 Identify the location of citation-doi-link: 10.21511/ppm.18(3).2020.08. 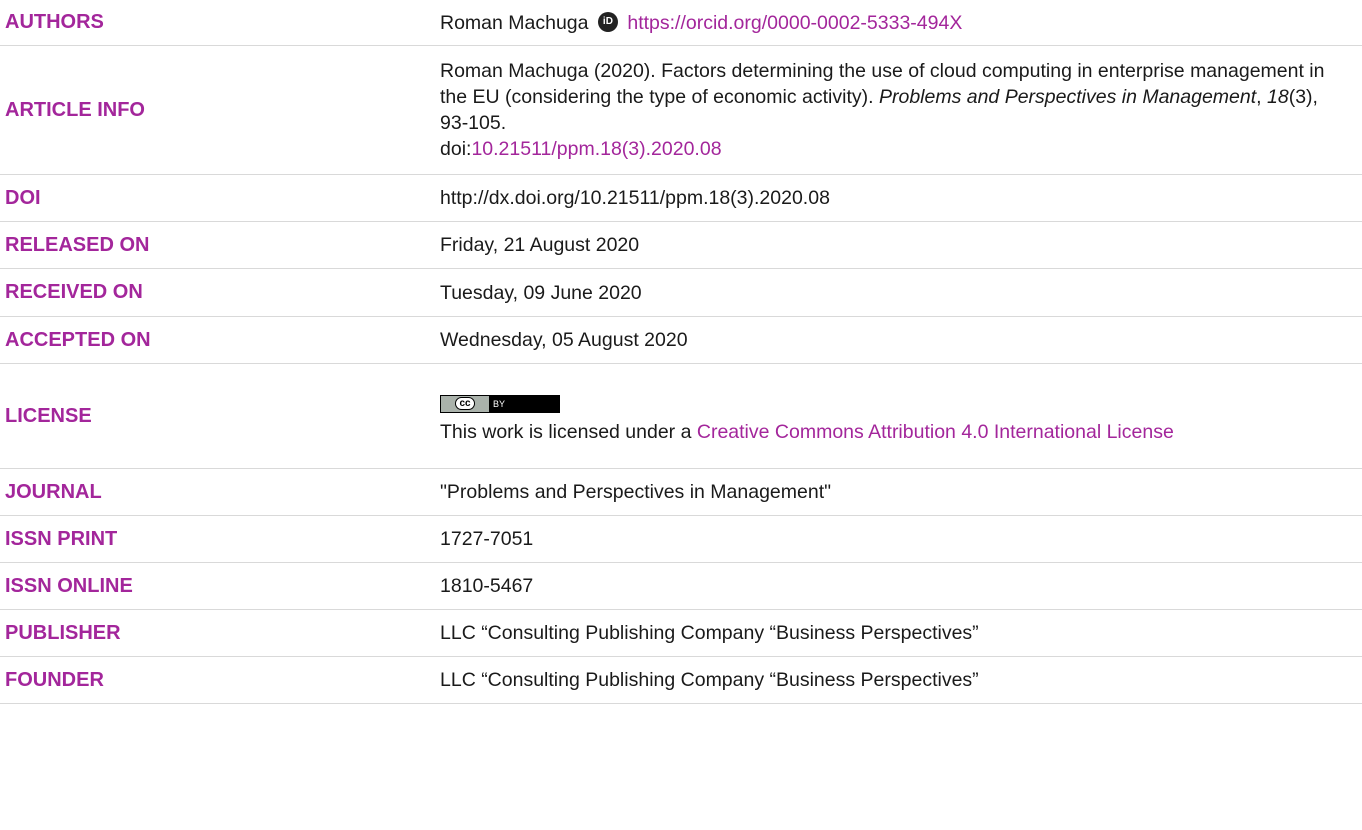
(596, 149).